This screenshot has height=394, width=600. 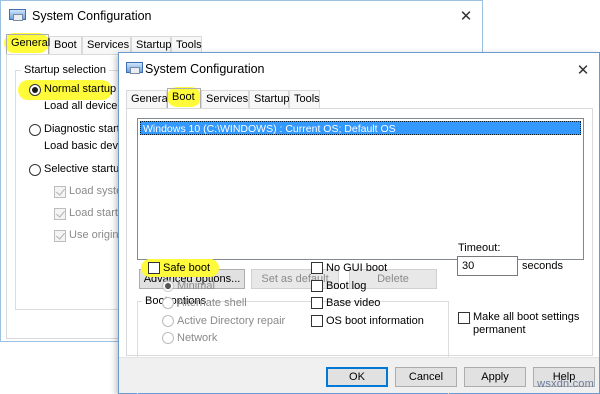 What do you see at coordinates (565, 384) in the screenshot?
I see `watermark: wsxdn.com` at bounding box center [565, 384].